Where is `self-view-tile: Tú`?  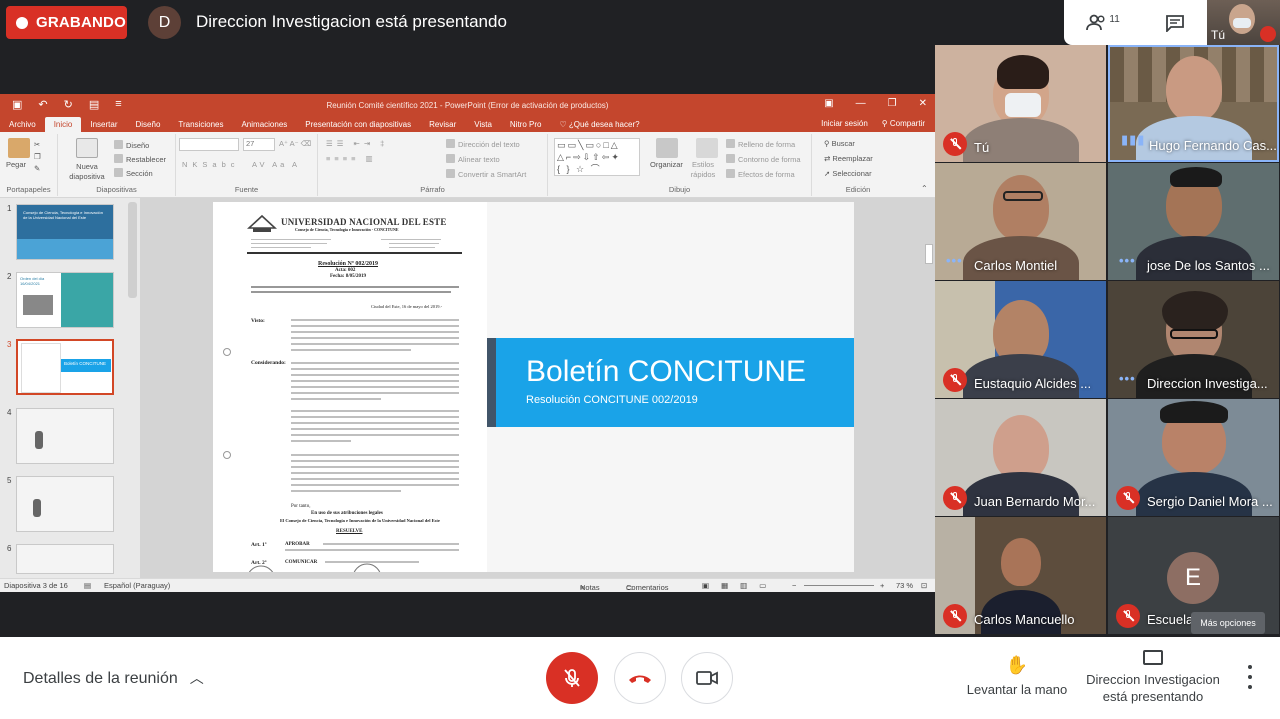
self-view-tile: Tú is located at coordinates (1243, 22).